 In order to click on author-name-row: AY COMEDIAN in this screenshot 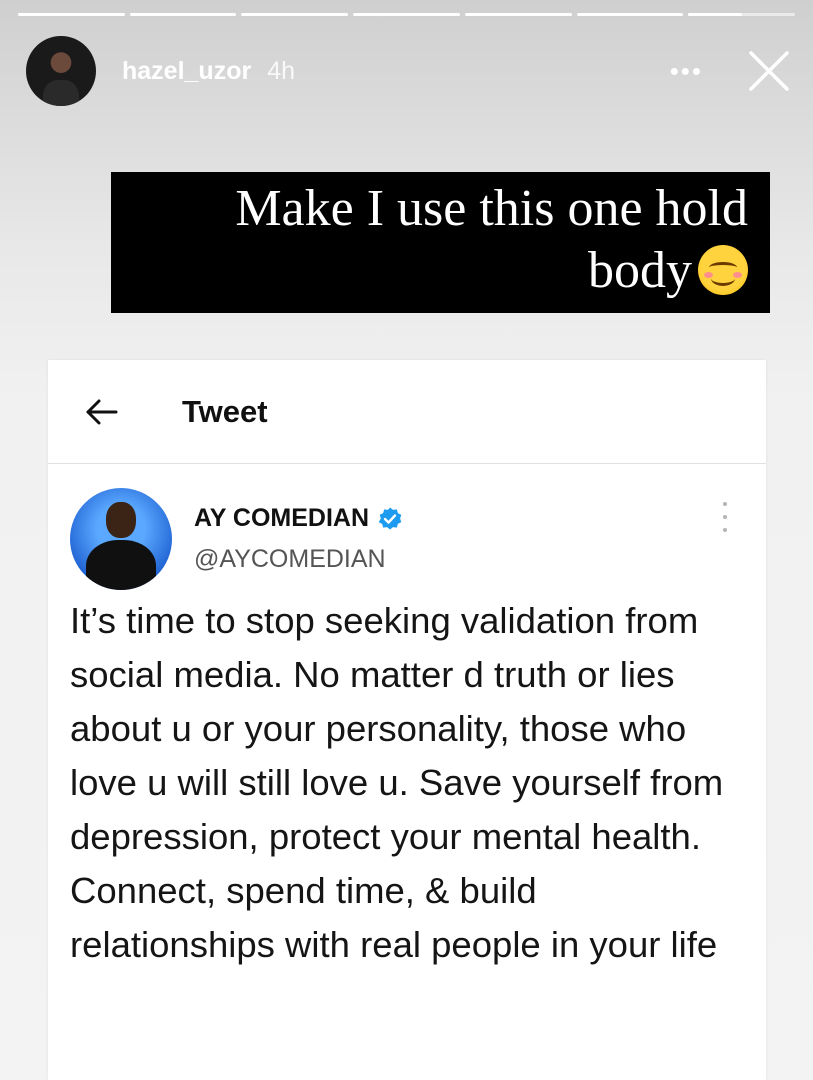, I will do `click(298, 518)`.